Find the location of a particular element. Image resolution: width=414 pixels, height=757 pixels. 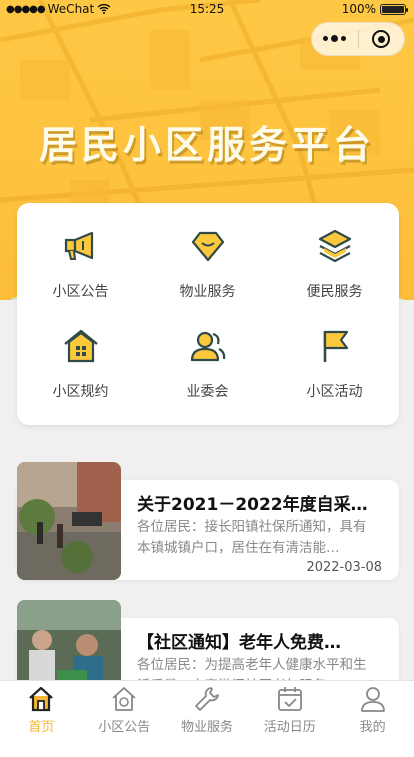

service-rules: 小区规约 is located at coordinates (80, 351).